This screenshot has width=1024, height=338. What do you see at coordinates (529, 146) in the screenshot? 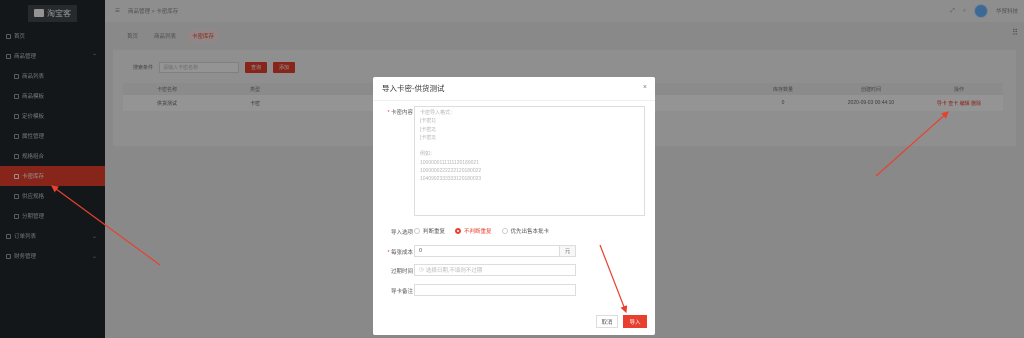
I see `textarea-line` at bounding box center [529, 146].